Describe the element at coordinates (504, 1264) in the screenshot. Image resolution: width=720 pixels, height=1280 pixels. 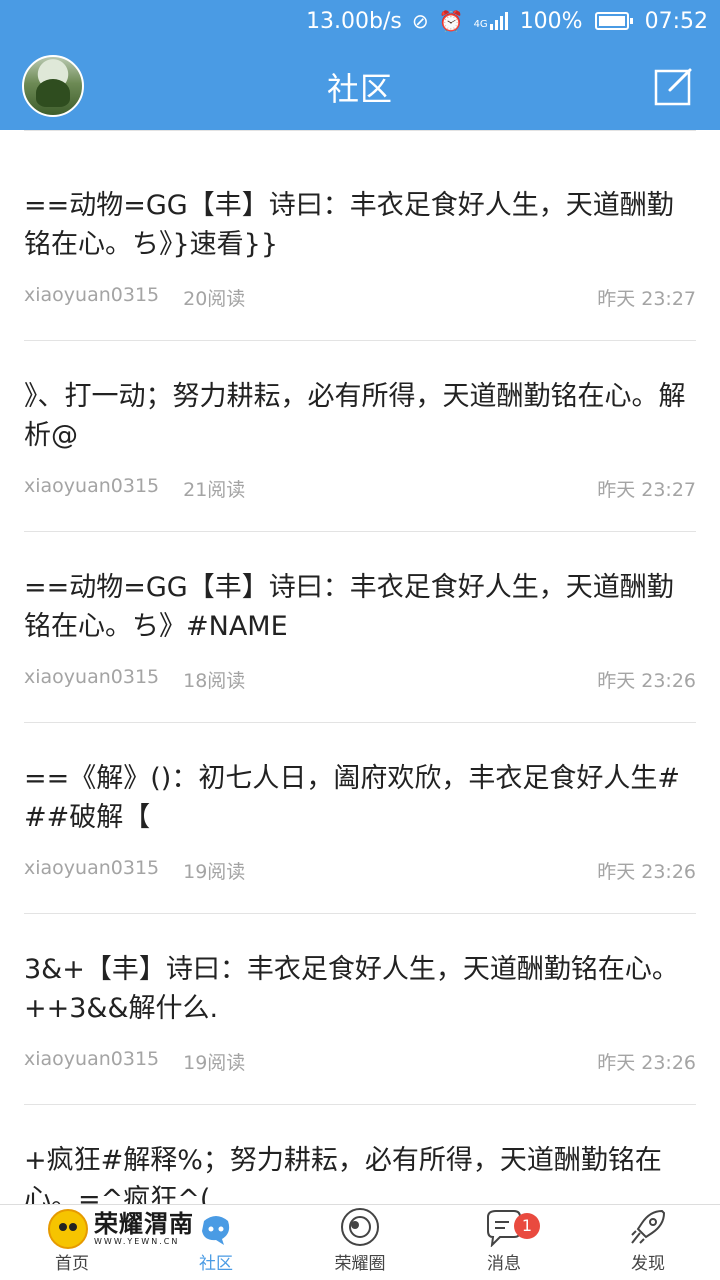
I see `tab-messages-label: 消息` at that location.